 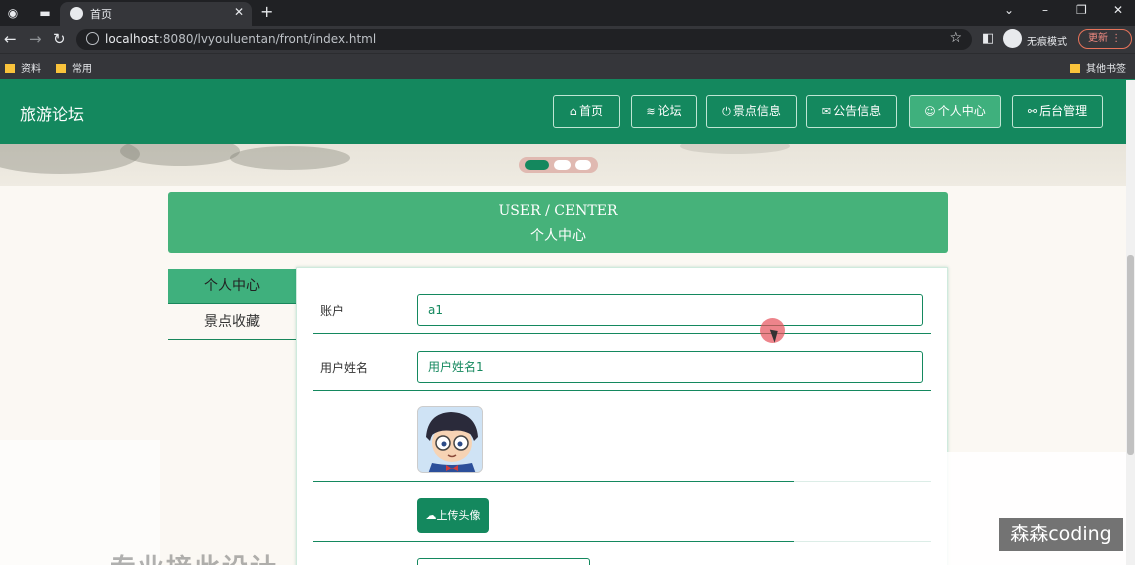 I want to click on user-icon: ☺, so click(x=930, y=111).